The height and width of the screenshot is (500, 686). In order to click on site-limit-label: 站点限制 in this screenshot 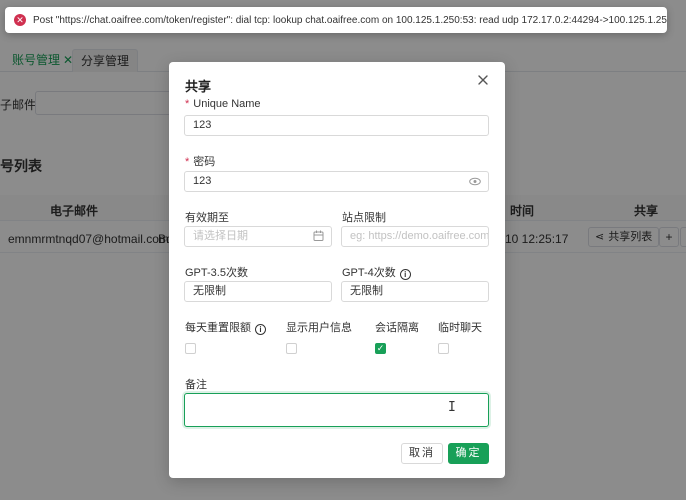, I will do `click(364, 218)`.